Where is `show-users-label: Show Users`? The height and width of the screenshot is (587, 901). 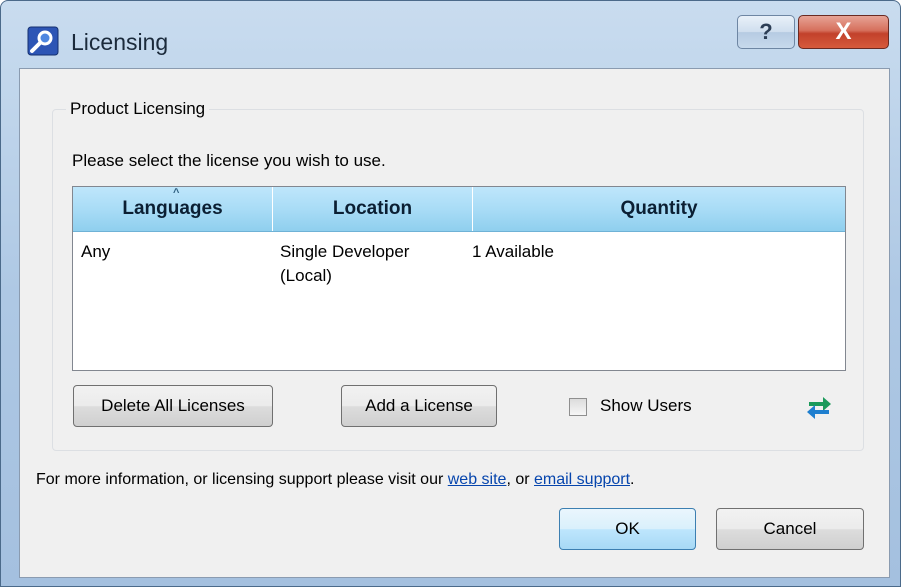 show-users-label: Show Users is located at coordinates (646, 406).